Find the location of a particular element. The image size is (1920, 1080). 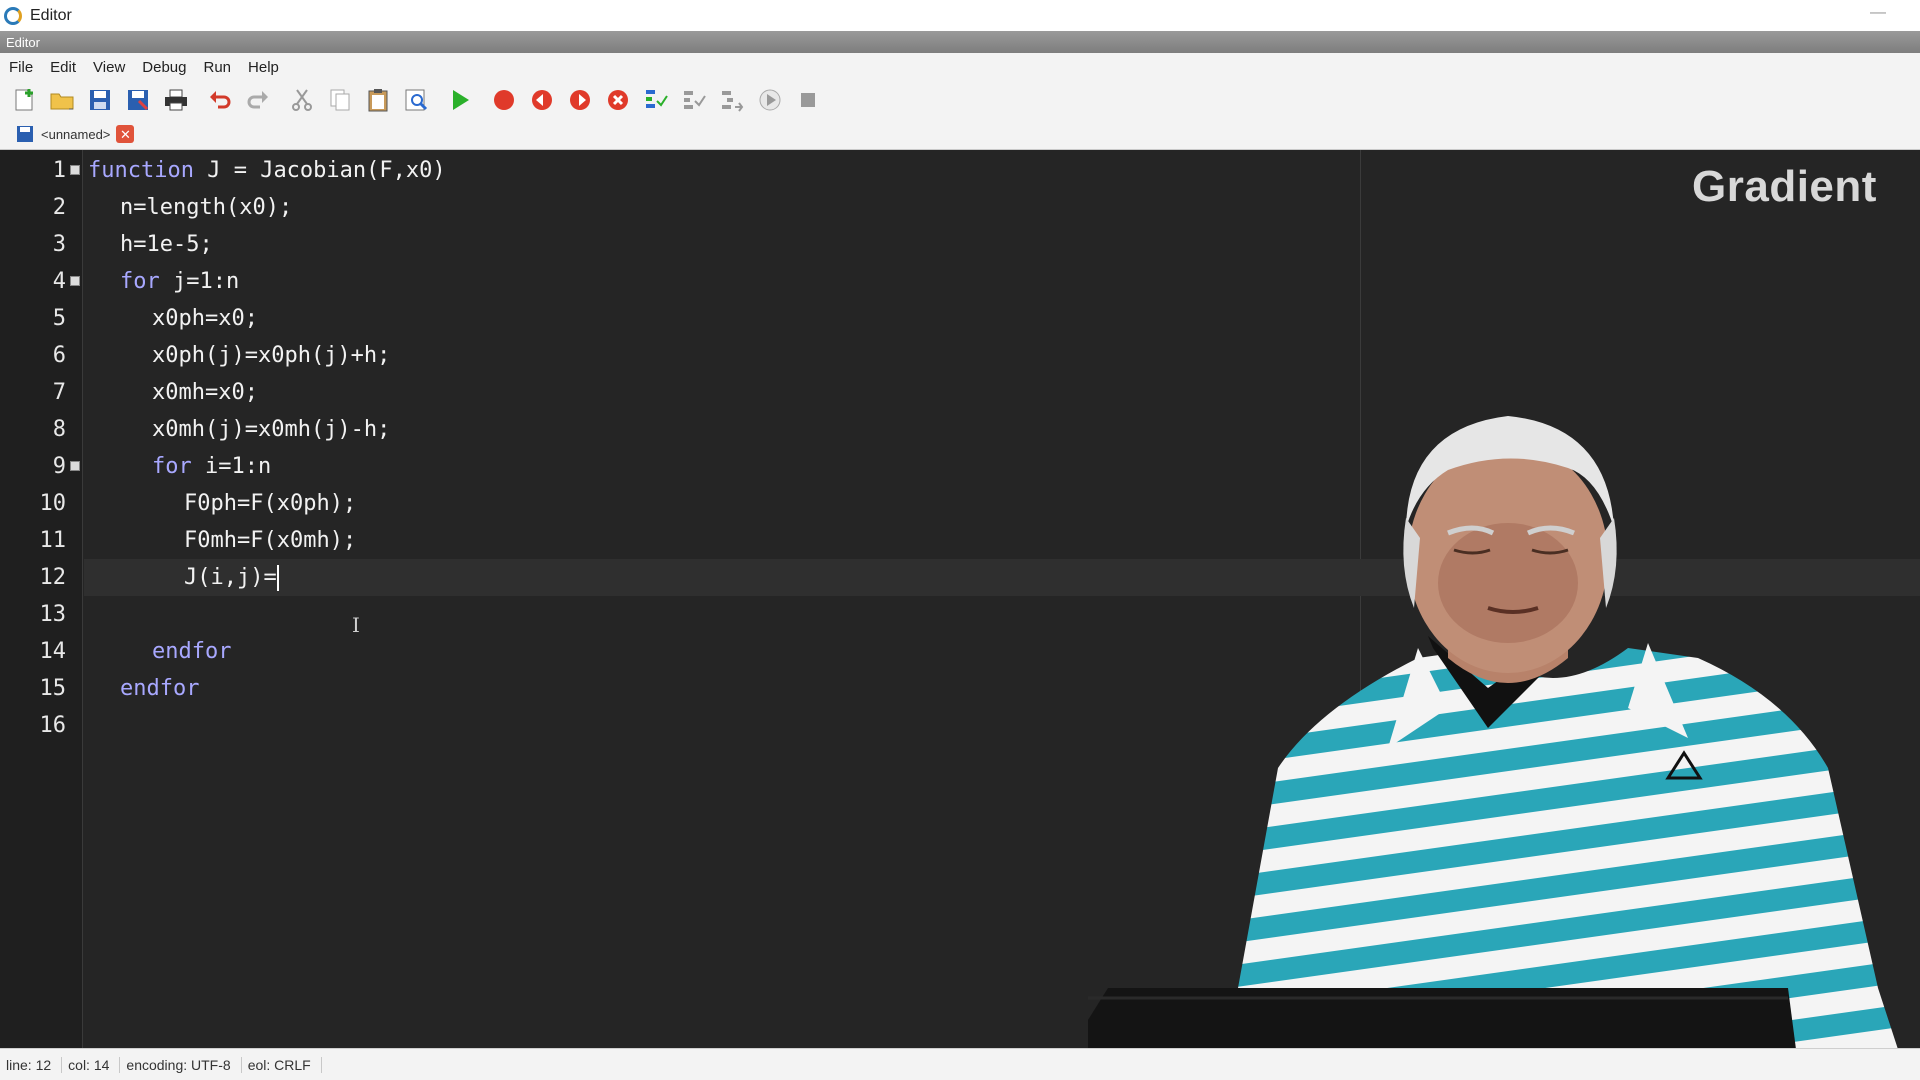

next-breakpoint-button is located at coordinates (580, 100).